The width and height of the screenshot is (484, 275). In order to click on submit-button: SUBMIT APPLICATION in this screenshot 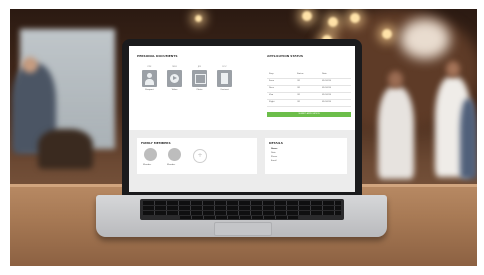, I will do `click(309, 114)`.